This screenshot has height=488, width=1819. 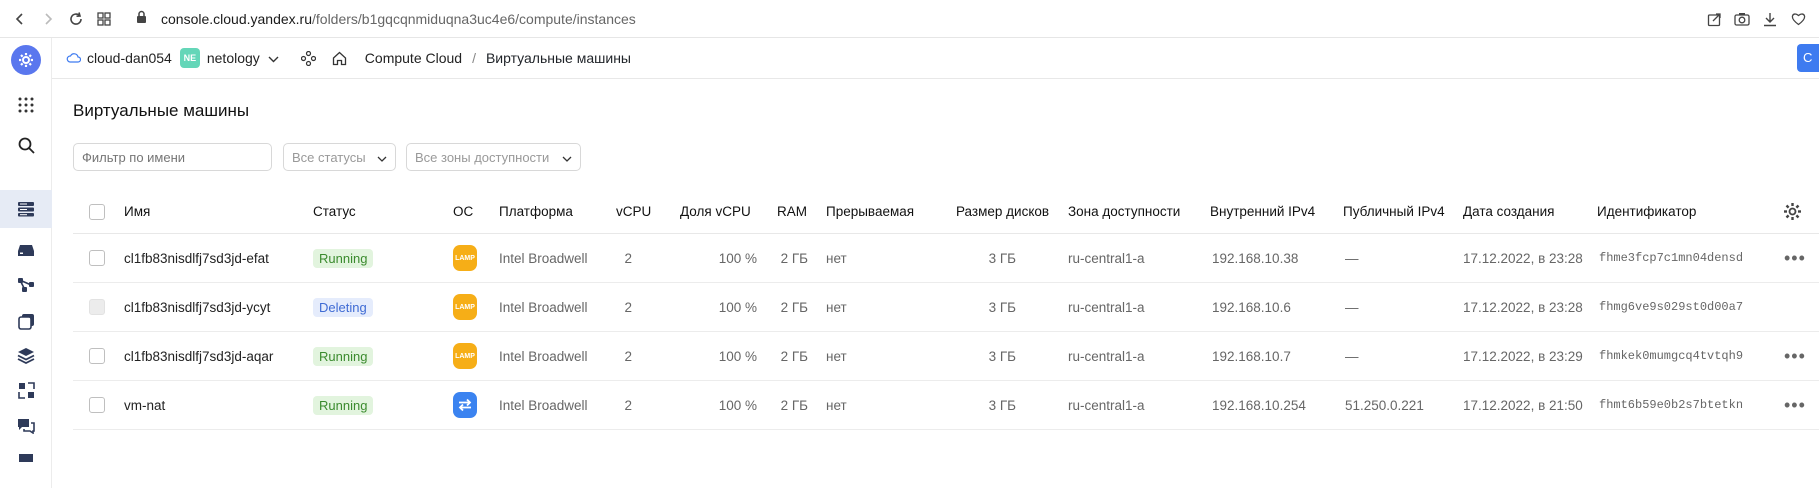 What do you see at coordinates (1770, 19) in the screenshot?
I see `download-icon` at bounding box center [1770, 19].